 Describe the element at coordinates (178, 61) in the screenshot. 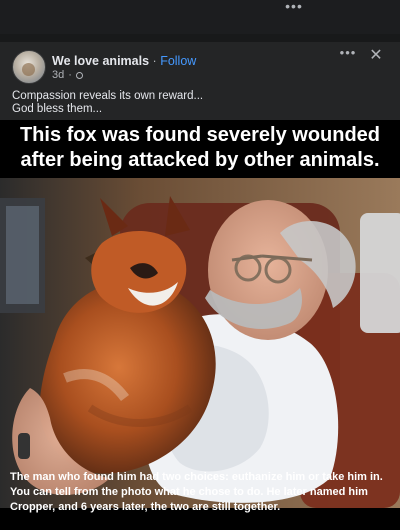

I see `follow-link: Follow` at that location.